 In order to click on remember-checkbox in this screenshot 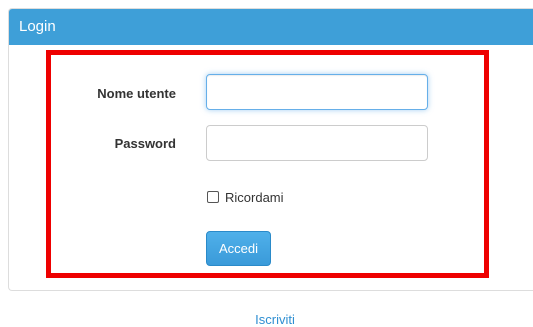, I will do `click(213, 197)`.